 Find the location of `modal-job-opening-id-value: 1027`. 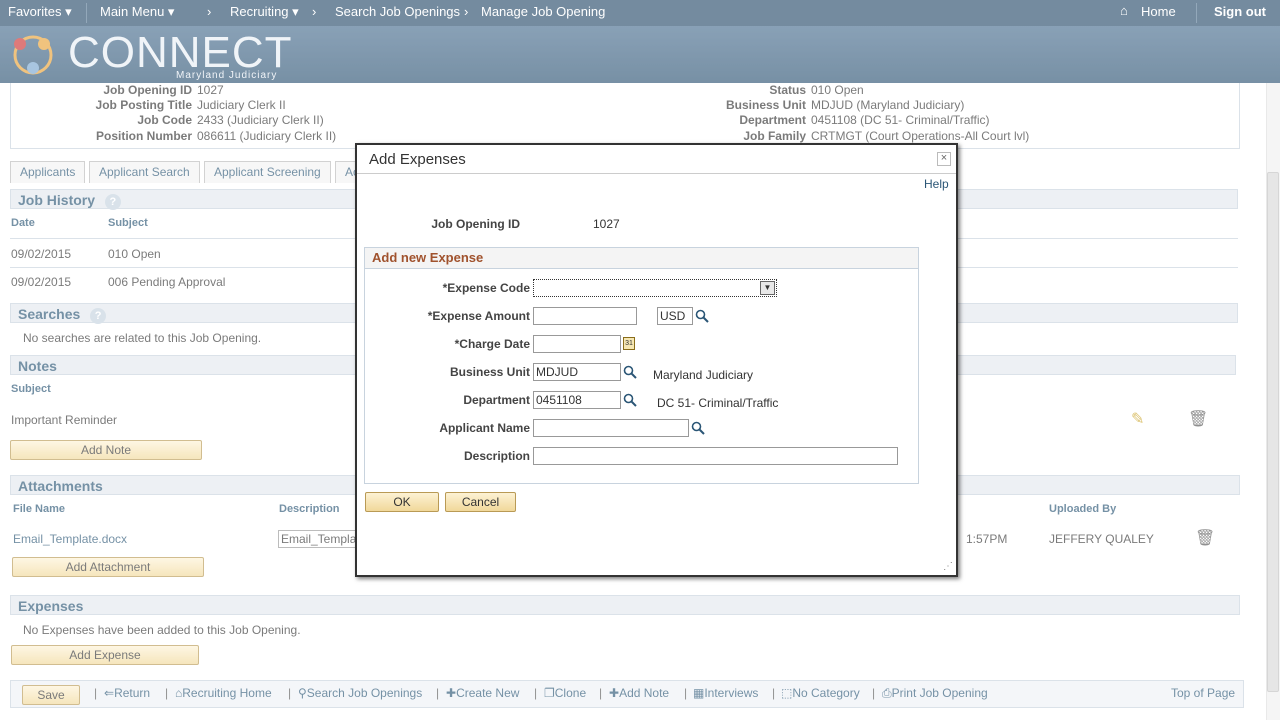

modal-job-opening-id-value: 1027 is located at coordinates (606, 224).